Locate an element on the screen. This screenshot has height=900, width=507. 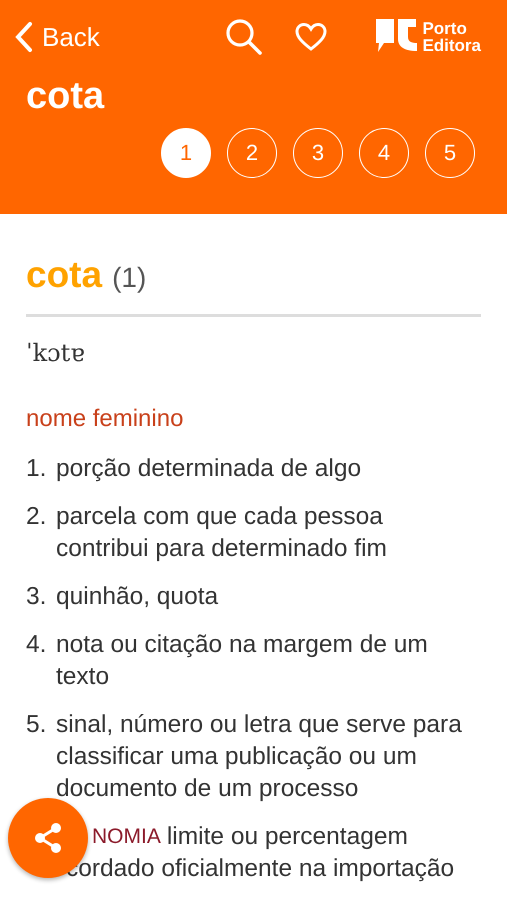
logo-text: Porto is located at coordinates (445, 28).